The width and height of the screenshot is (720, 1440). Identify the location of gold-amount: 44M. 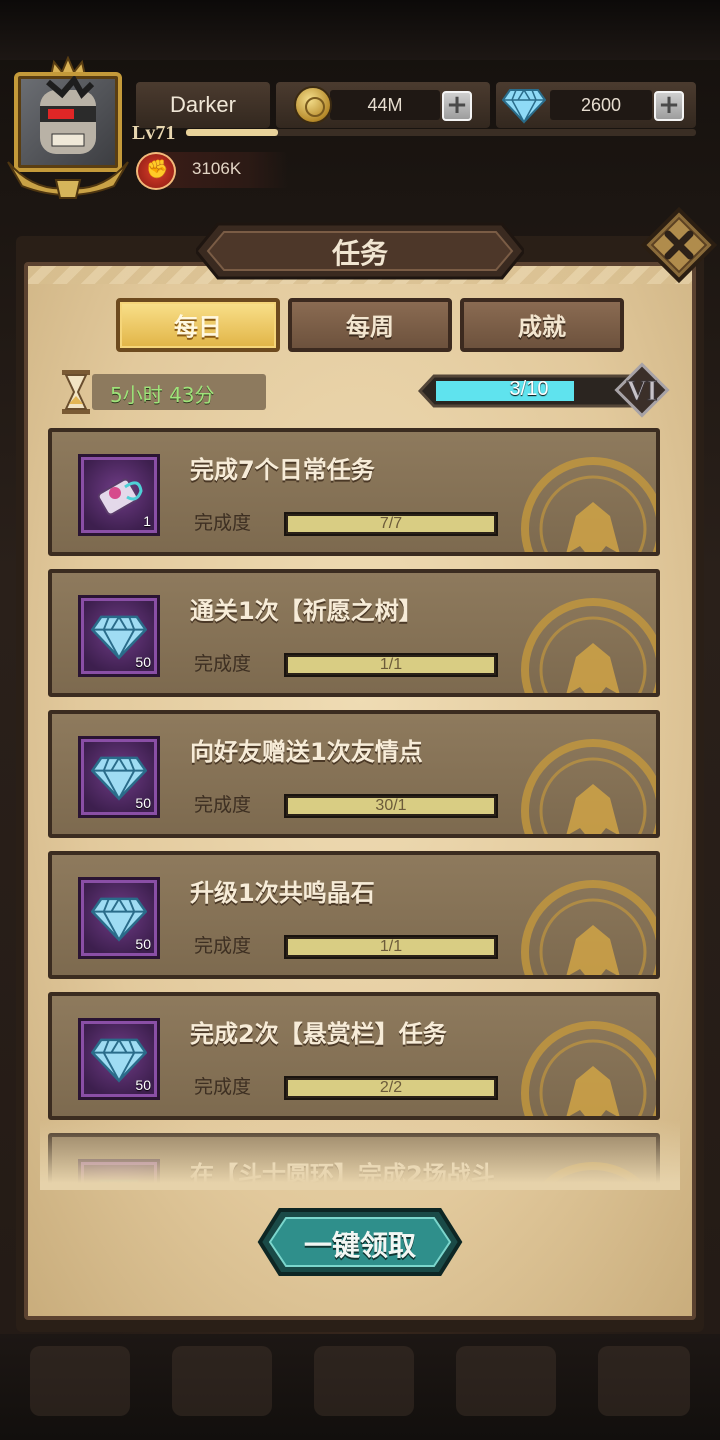
(385, 105).